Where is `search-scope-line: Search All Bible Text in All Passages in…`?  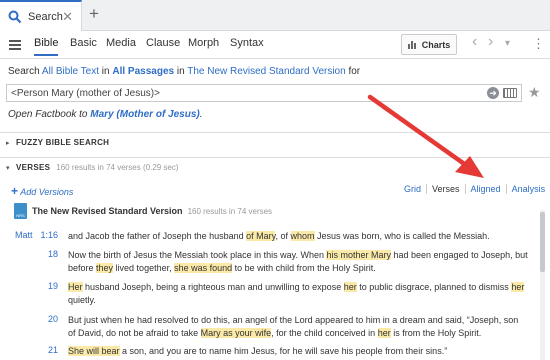 search-scope-line: Search All Bible Text in All Passages in… is located at coordinates (184, 71).